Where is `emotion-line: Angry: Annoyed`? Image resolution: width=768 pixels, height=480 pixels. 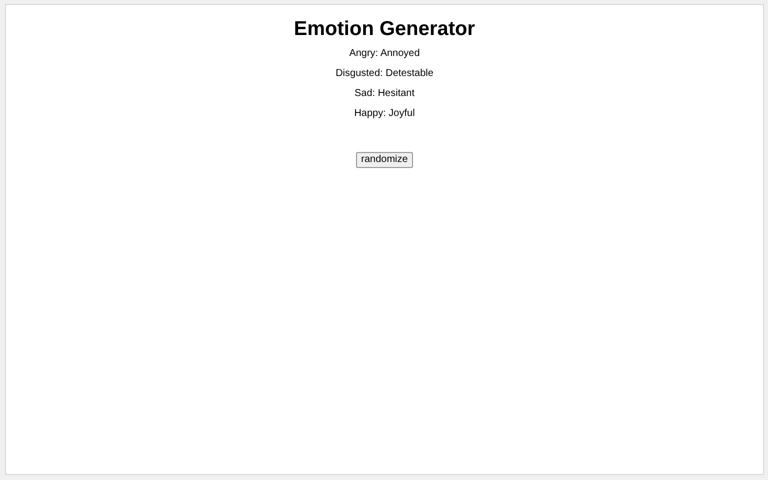 emotion-line: Angry: Annoyed is located at coordinates (384, 54).